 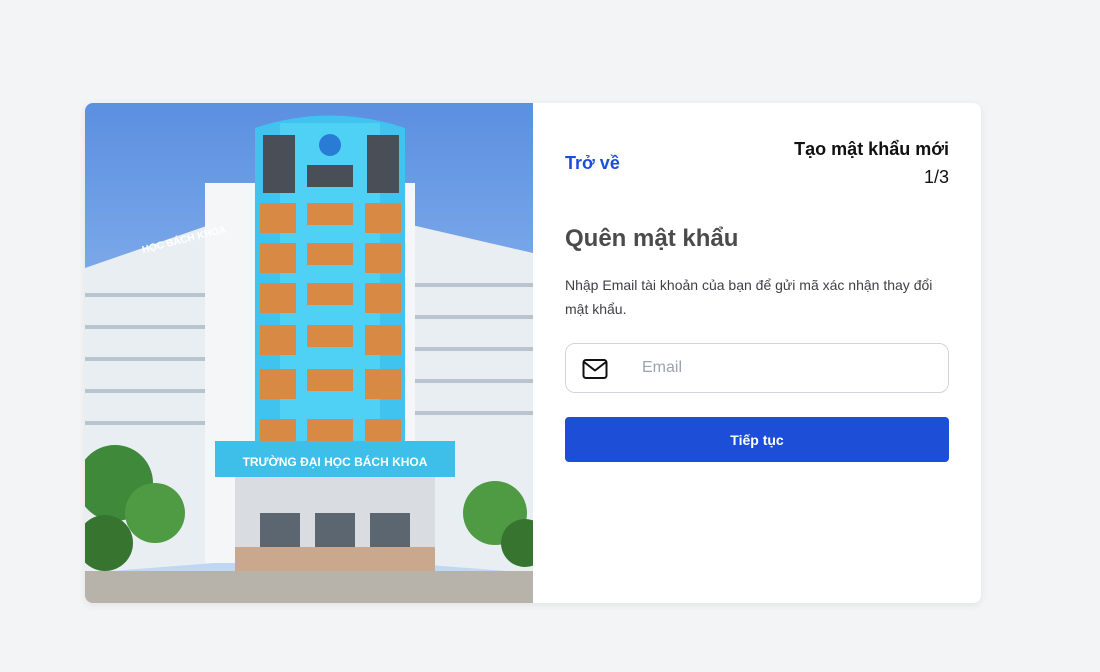 I want to click on back-link: Trở về, so click(x=592, y=163).